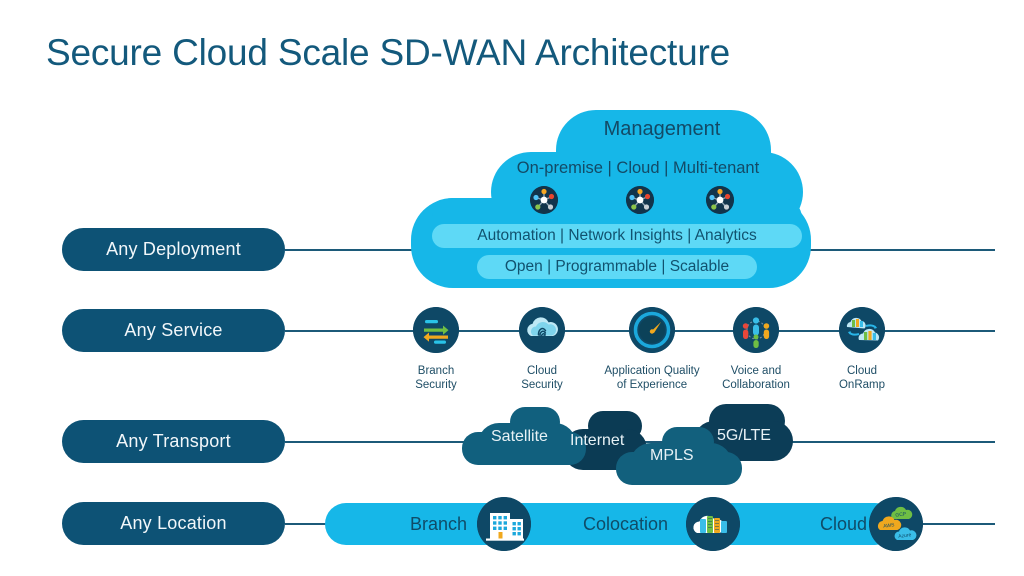 This screenshot has height=576, width=1024. What do you see at coordinates (896, 524) in the screenshot?
I see `public-cloud-icon: GCP AWS Azure` at bounding box center [896, 524].